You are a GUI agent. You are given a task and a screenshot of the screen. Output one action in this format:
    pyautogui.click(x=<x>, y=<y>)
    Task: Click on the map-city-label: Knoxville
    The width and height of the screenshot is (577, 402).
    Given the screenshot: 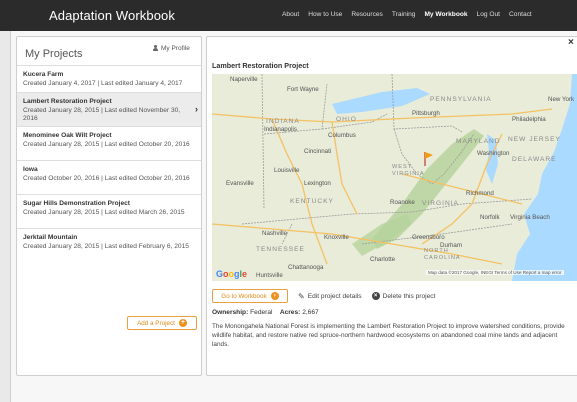 What is the action you would take?
    pyautogui.click(x=336, y=237)
    